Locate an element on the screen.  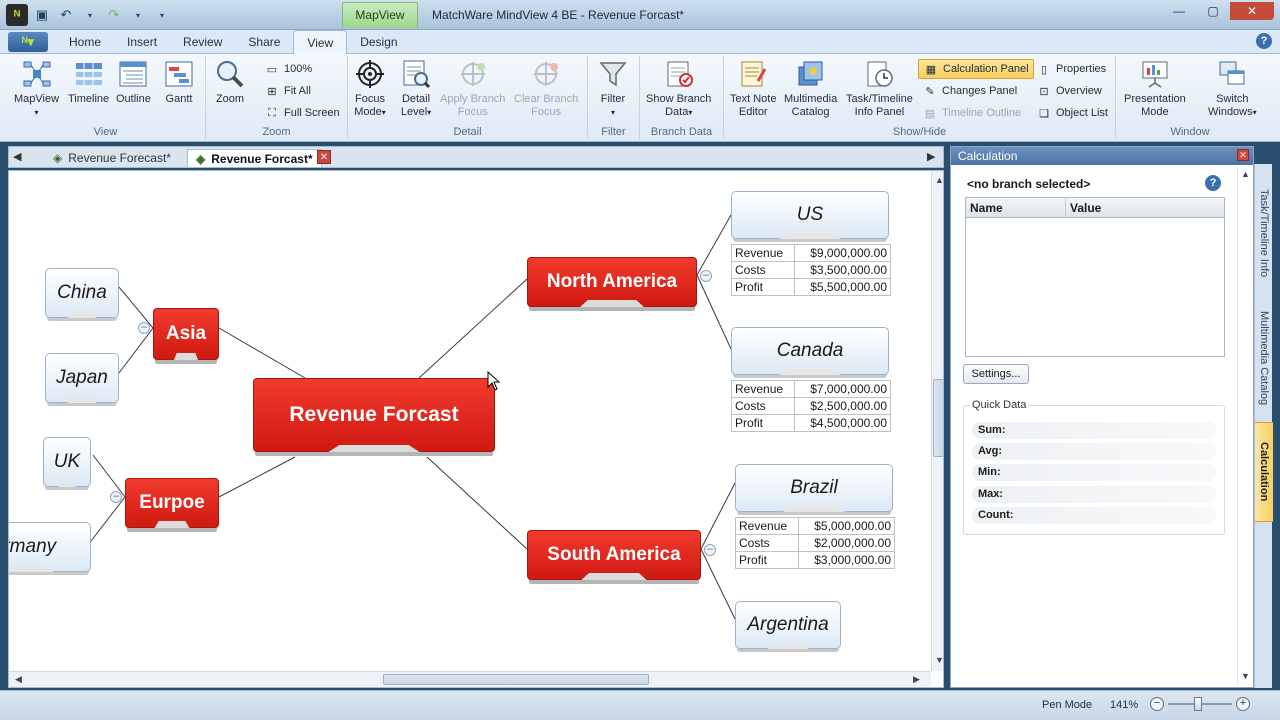
doc-tab-revenue-forecast: ◈ Revenue Forecast* is located at coordinates (112, 158).